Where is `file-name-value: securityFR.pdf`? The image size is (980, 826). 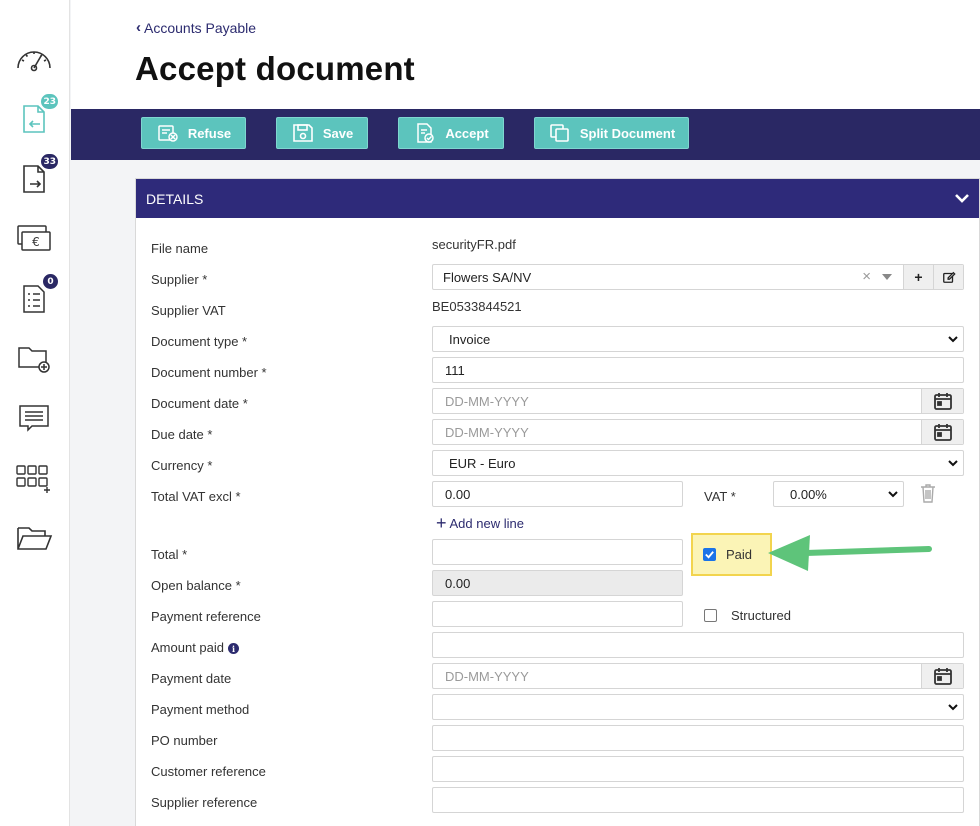
file-name-value: securityFR.pdf is located at coordinates (474, 244).